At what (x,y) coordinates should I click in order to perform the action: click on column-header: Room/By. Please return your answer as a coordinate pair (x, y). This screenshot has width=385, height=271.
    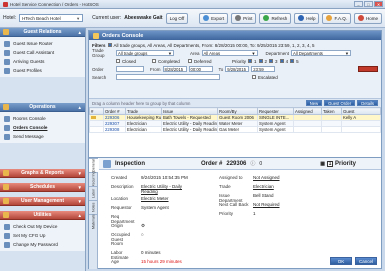
    Looking at the image, I should click on (237, 111).